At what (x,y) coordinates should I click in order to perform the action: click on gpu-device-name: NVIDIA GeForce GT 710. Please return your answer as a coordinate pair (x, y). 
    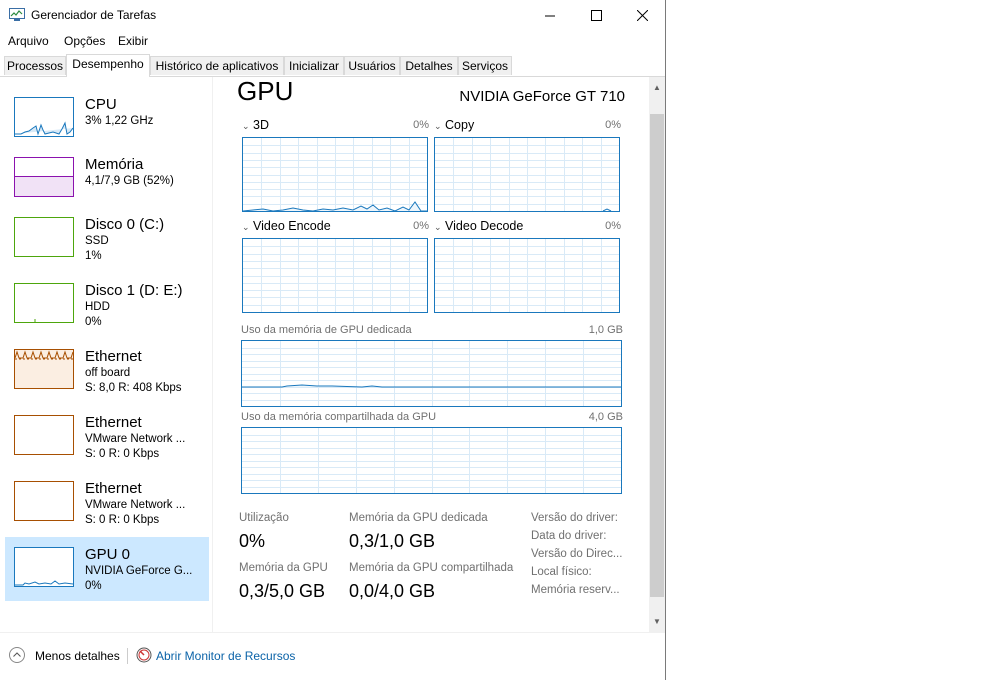
    Looking at the image, I should click on (542, 96).